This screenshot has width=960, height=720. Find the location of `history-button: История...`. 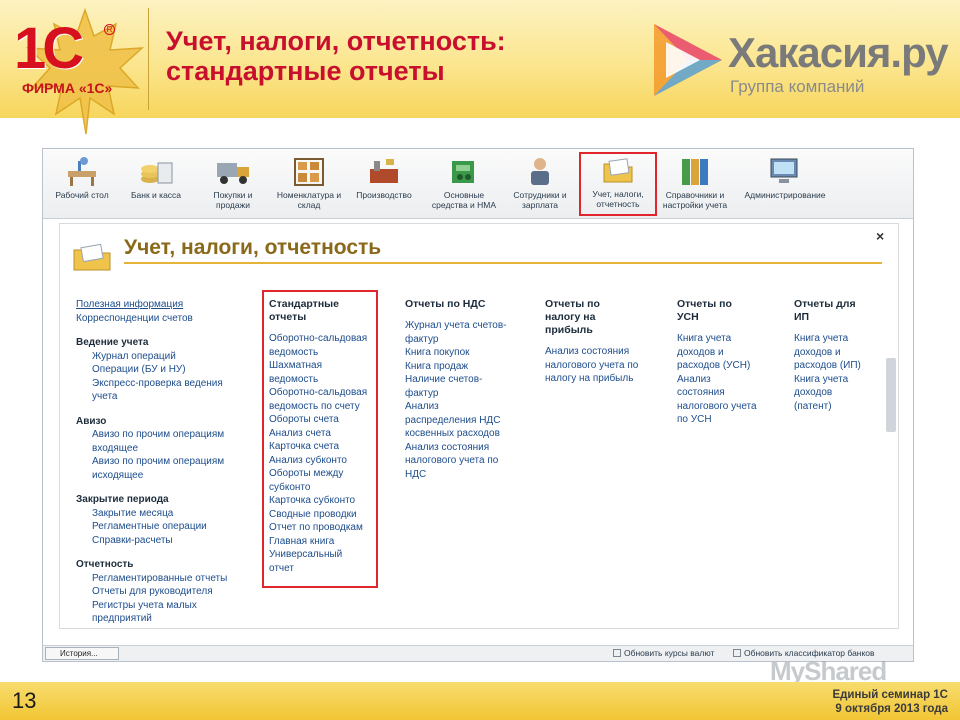

history-button: История... is located at coordinates (82, 653).